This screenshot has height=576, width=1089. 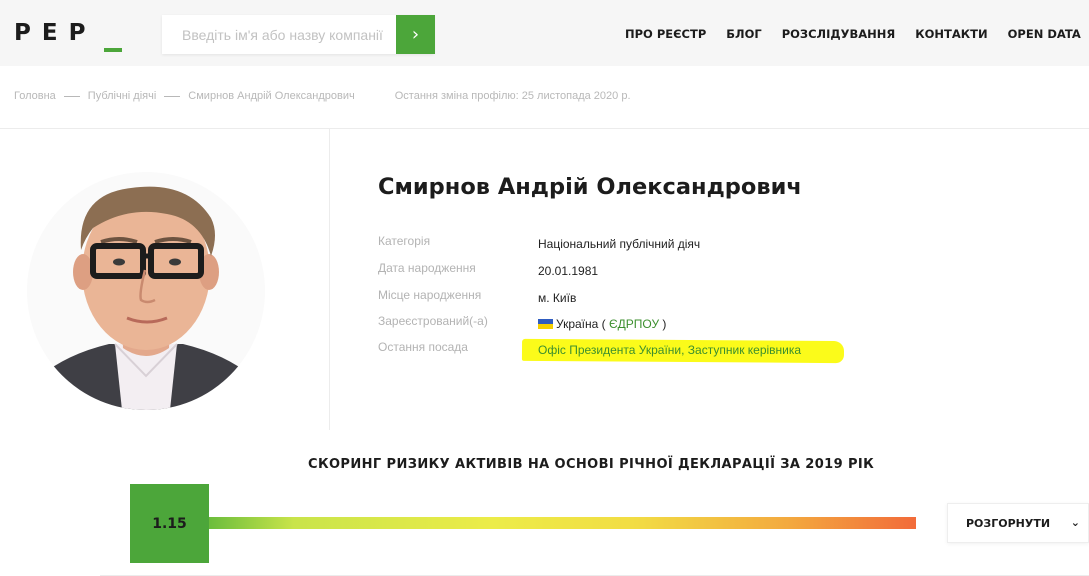 I want to click on info-row-category: Категорія Національний публічний діяч, so click(x=539, y=244).